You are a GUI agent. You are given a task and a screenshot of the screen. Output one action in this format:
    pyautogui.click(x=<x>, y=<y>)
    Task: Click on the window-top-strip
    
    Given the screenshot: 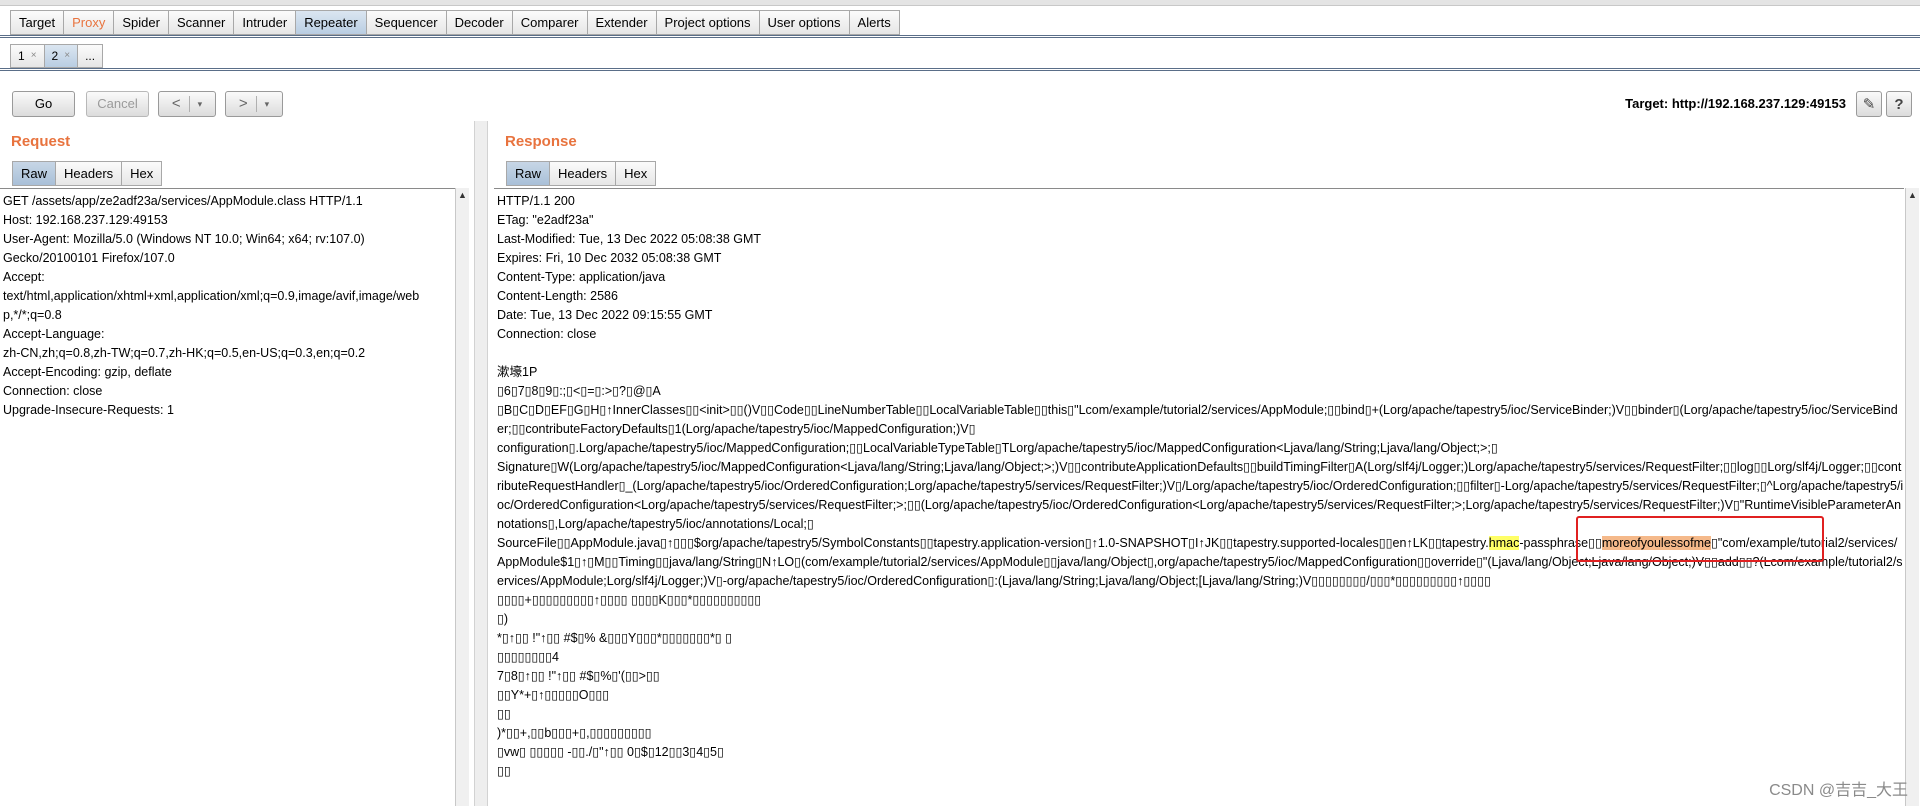 What is the action you would take?
    pyautogui.click(x=960, y=3)
    